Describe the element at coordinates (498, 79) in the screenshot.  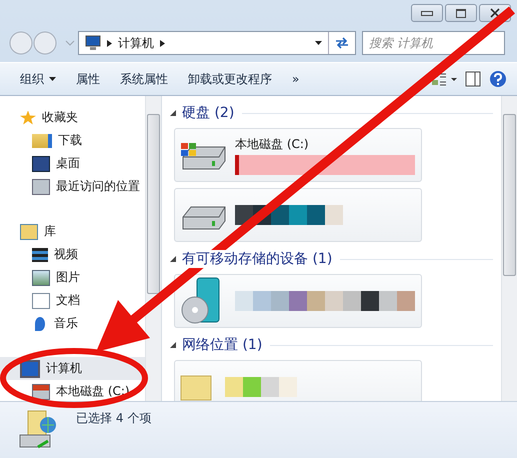
I see `help-icon` at that location.